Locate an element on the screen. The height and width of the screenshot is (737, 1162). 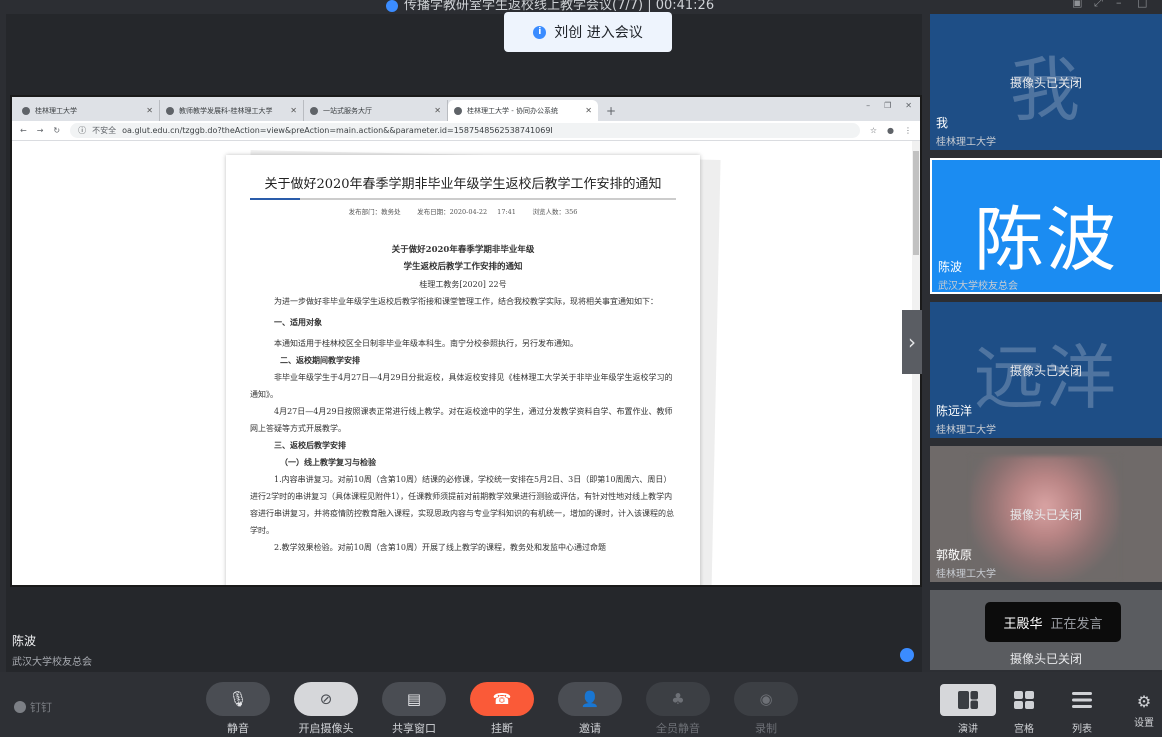
participant-org: 武汉大学校友总会 is located at coordinates (978, 286).